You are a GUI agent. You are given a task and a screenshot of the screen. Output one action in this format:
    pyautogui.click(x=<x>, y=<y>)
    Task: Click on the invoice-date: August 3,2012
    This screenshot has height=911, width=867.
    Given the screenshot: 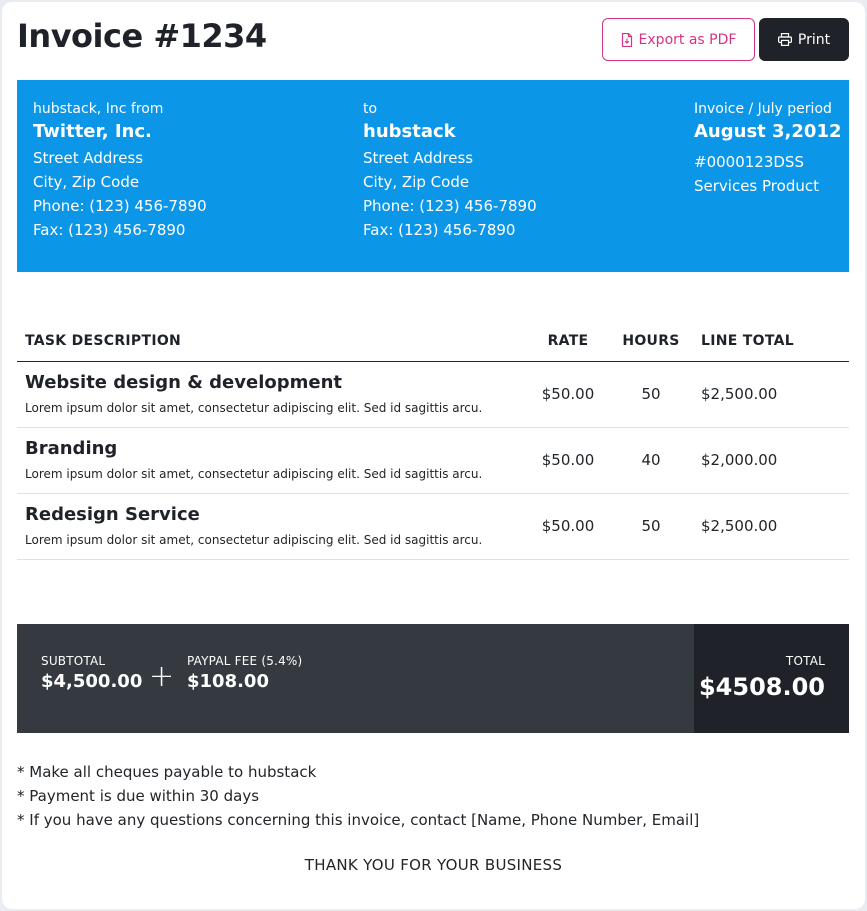 What is the action you would take?
    pyautogui.click(x=768, y=131)
    